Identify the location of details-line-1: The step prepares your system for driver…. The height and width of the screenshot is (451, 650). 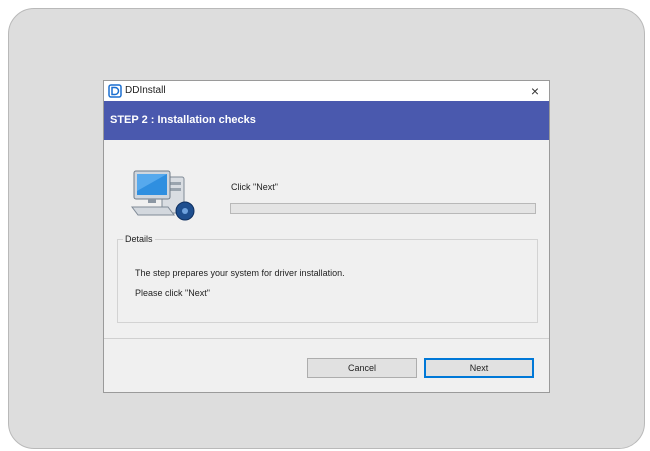
(240, 273).